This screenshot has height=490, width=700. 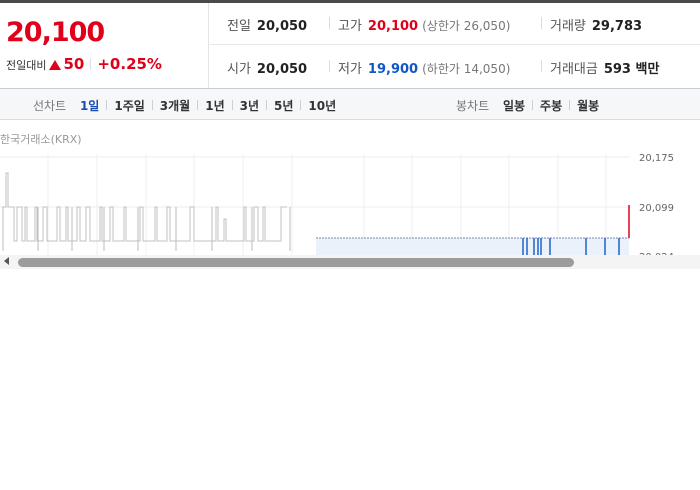 I want to click on volume-label: 거래량, so click(x=568, y=26).